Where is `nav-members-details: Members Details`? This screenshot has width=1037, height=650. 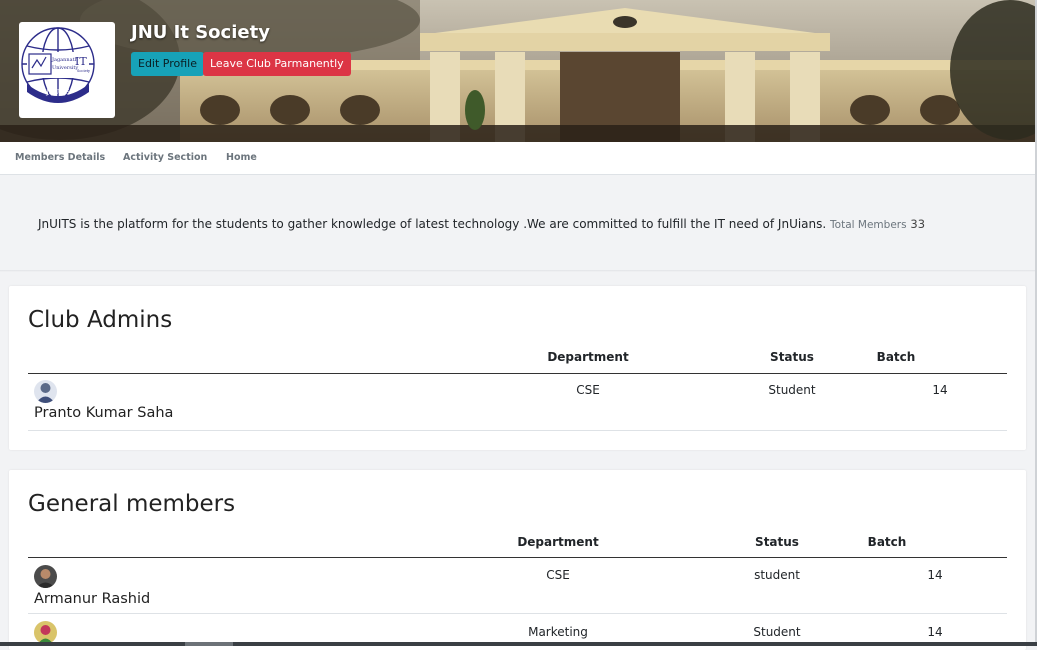 nav-members-details: Members Details is located at coordinates (60, 157).